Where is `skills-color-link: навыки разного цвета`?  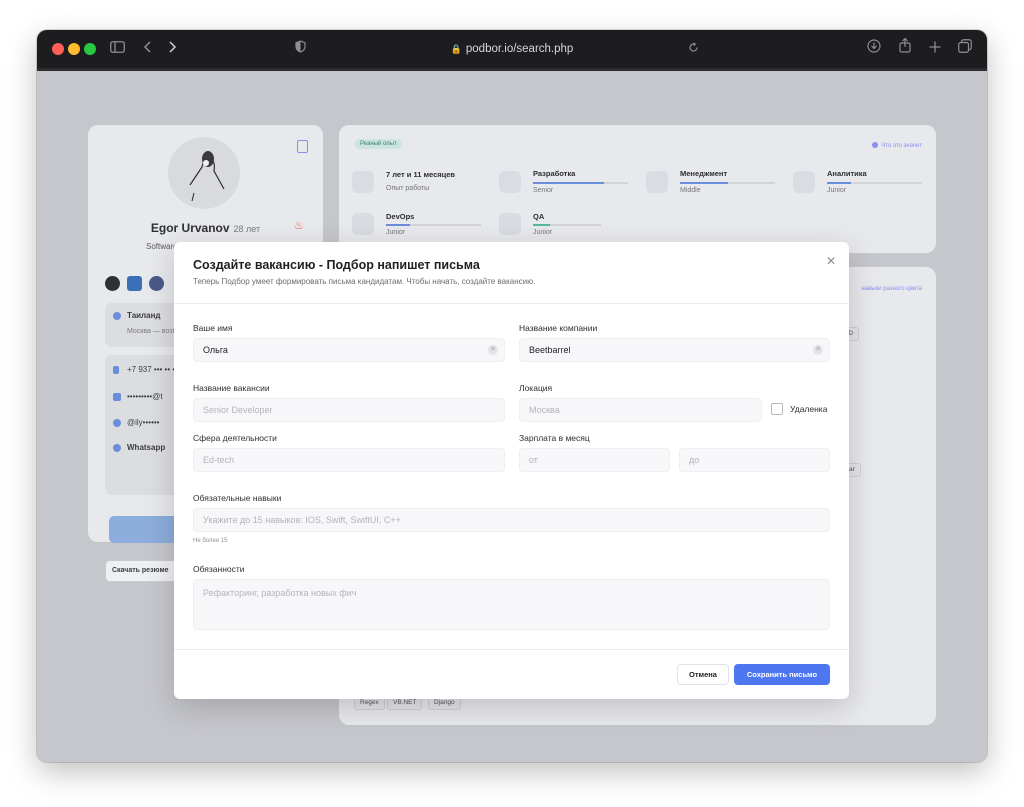
skills-color-link: навыки разного цвета is located at coordinates (891, 289).